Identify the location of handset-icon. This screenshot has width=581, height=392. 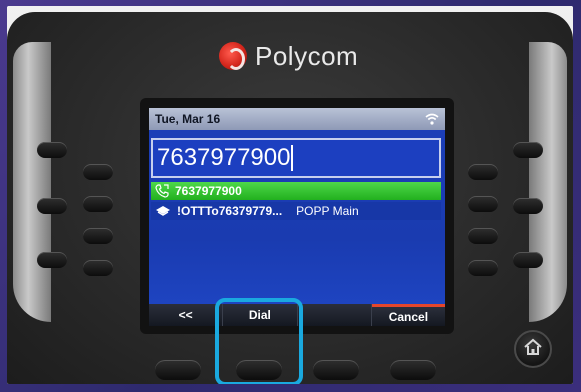
(162, 191).